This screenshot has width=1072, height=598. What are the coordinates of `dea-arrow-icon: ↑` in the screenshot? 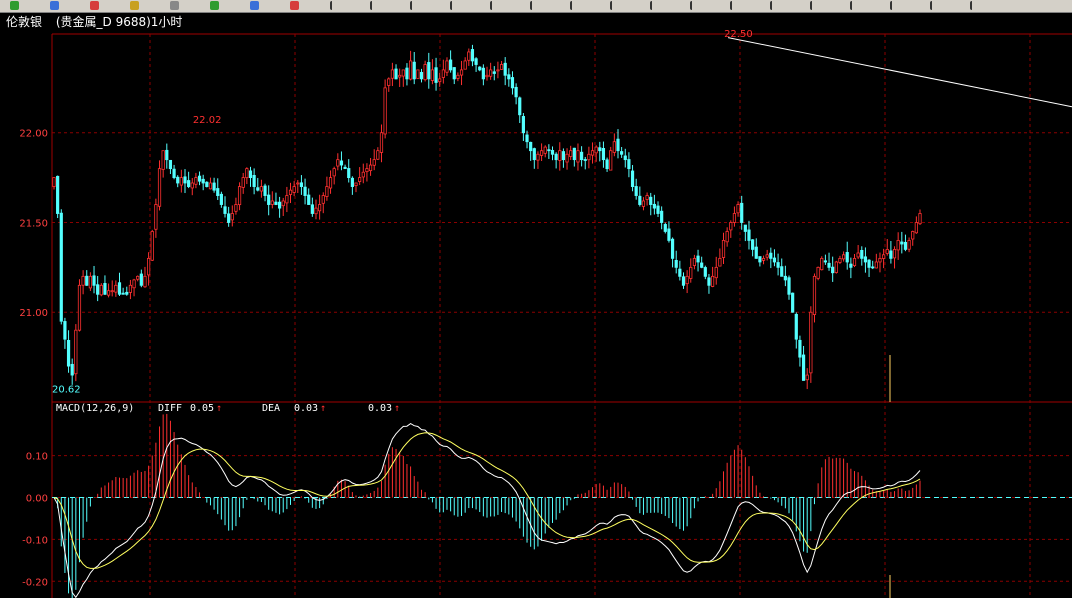 It's located at (323, 408).